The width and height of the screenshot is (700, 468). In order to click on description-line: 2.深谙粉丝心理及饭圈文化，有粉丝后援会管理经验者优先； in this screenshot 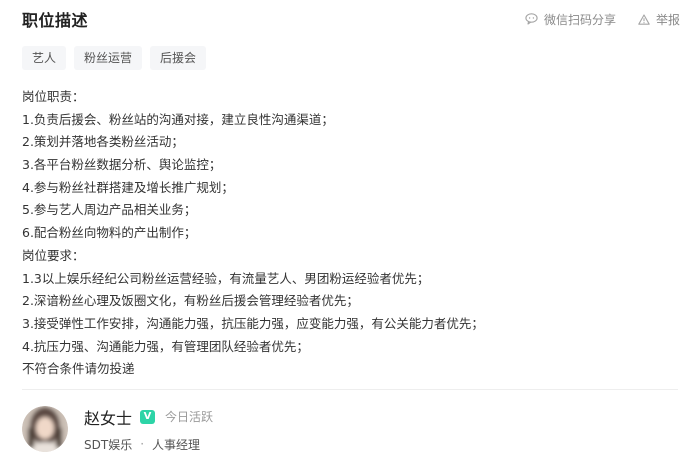, I will do `click(190, 301)`.